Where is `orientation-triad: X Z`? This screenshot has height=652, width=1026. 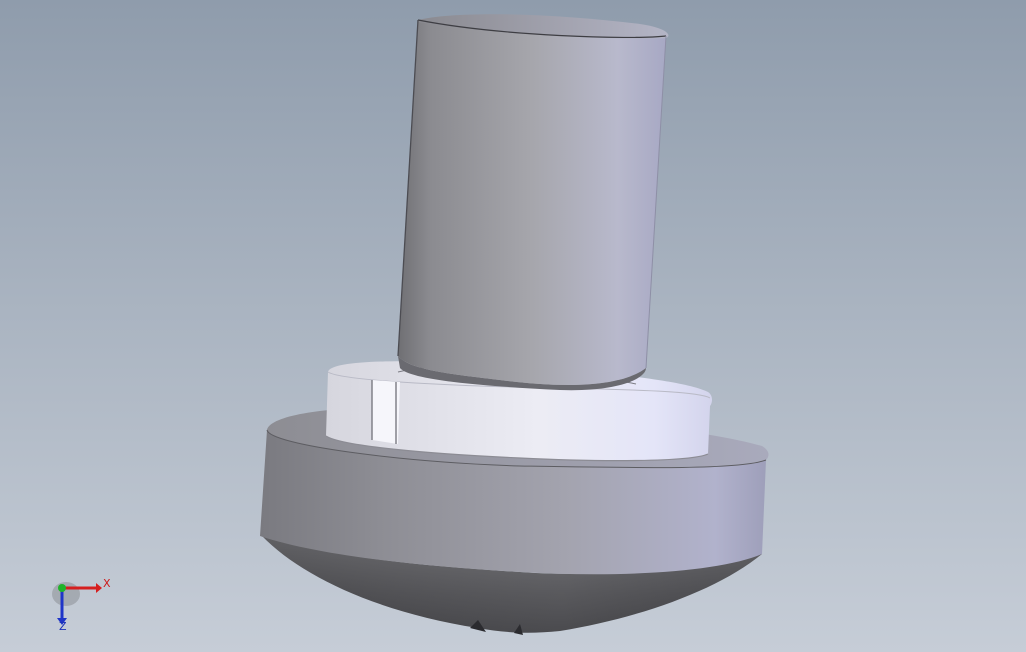
orientation-triad: X Z is located at coordinates (85, 604).